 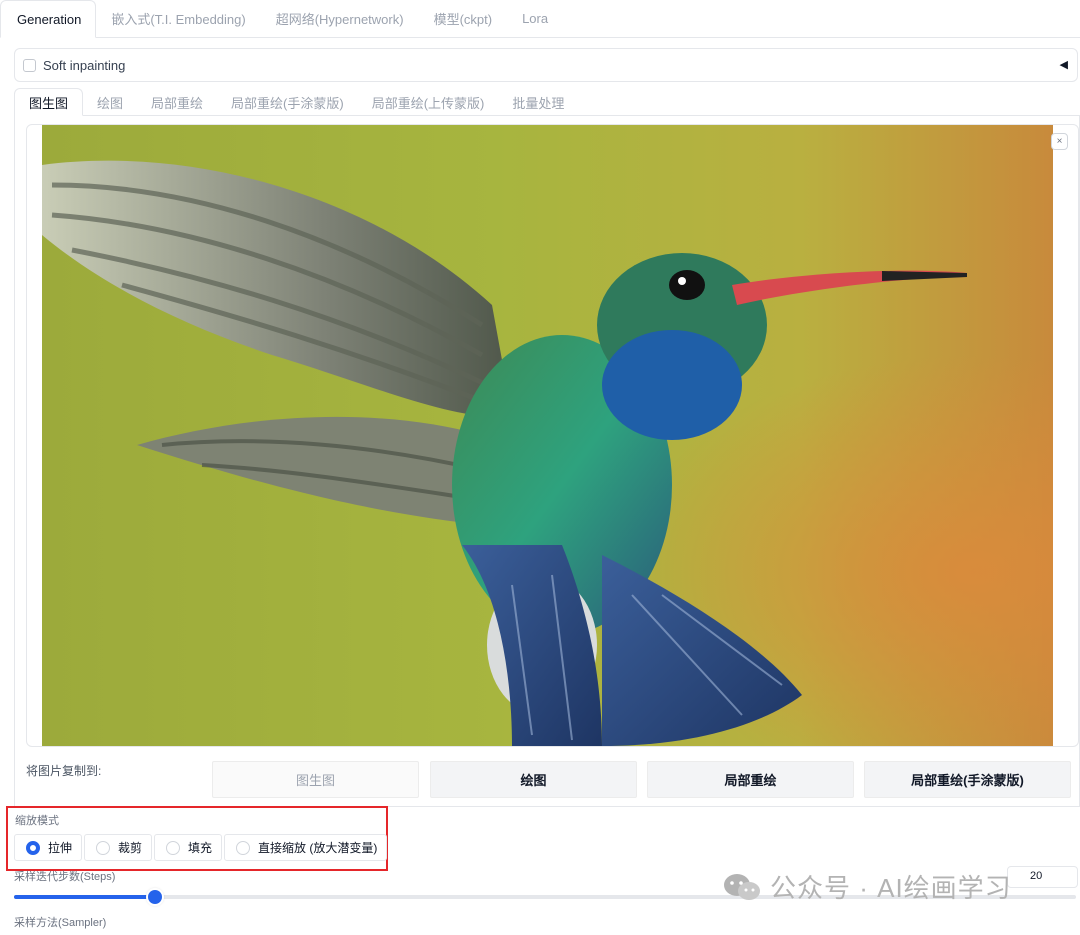 What do you see at coordinates (463, 18) in the screenshot?
I see `tab-checkpoint: 模型(ckpt)` at bounding box center [463, 18].